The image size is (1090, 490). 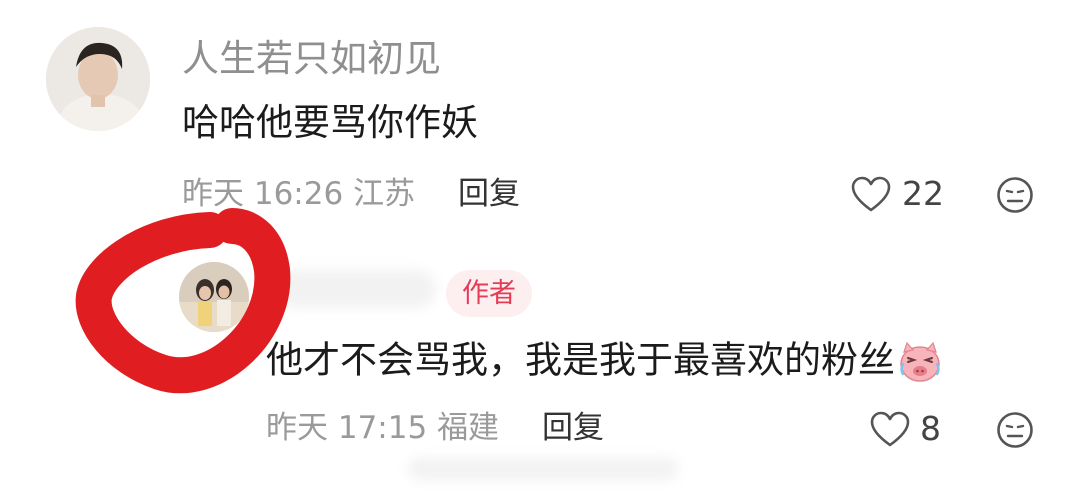 I want to click on comment-meta: 昨天 16:26 江苏, so click(x=298, y=194).